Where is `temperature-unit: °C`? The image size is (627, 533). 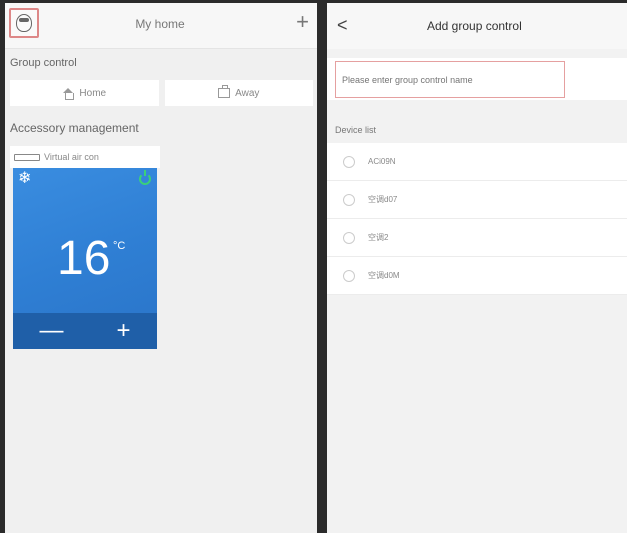
temperature-unit: °C is located at coordinates (119, 246).